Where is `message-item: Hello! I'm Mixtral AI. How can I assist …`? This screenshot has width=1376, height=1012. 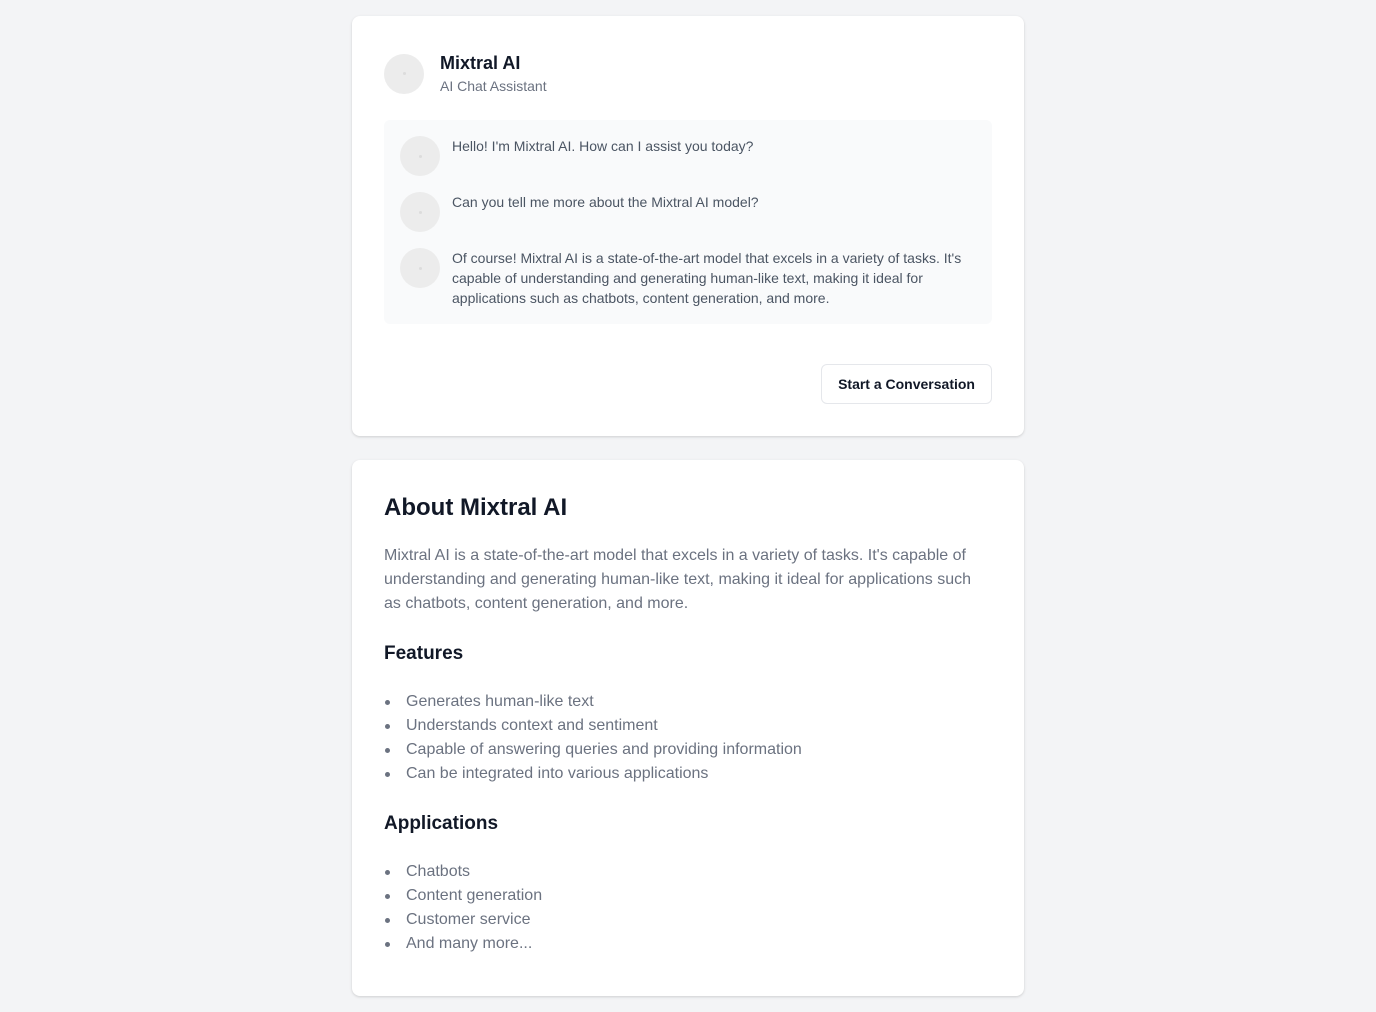
message-item: Hello! I'm Mixtral AI. How can I assist … is located at coordinates (688, 156).